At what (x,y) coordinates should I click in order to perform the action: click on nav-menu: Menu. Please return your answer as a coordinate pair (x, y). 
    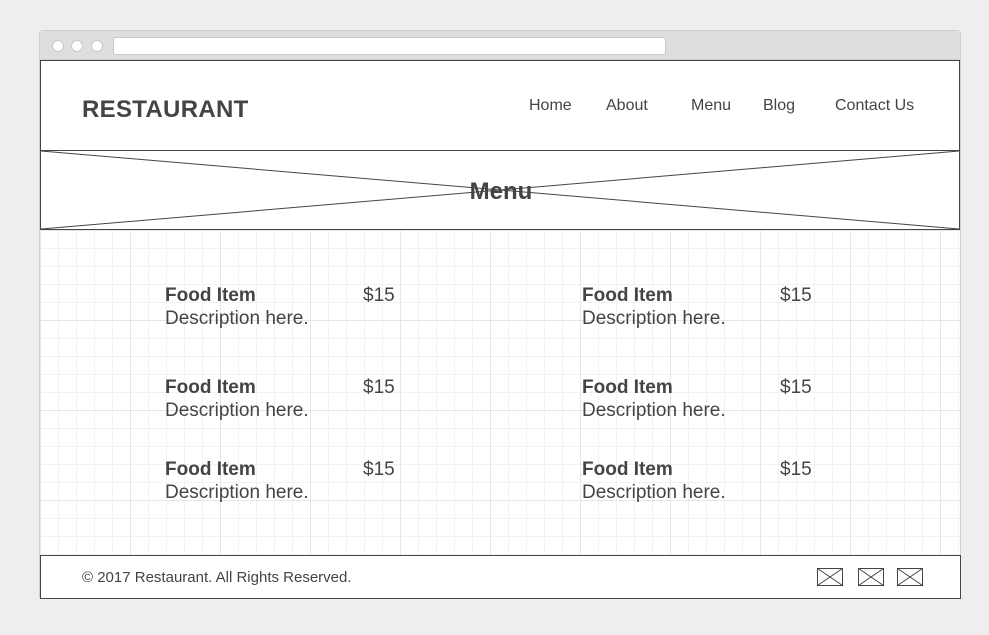
    Looking at the image, I should click on (711, 106).